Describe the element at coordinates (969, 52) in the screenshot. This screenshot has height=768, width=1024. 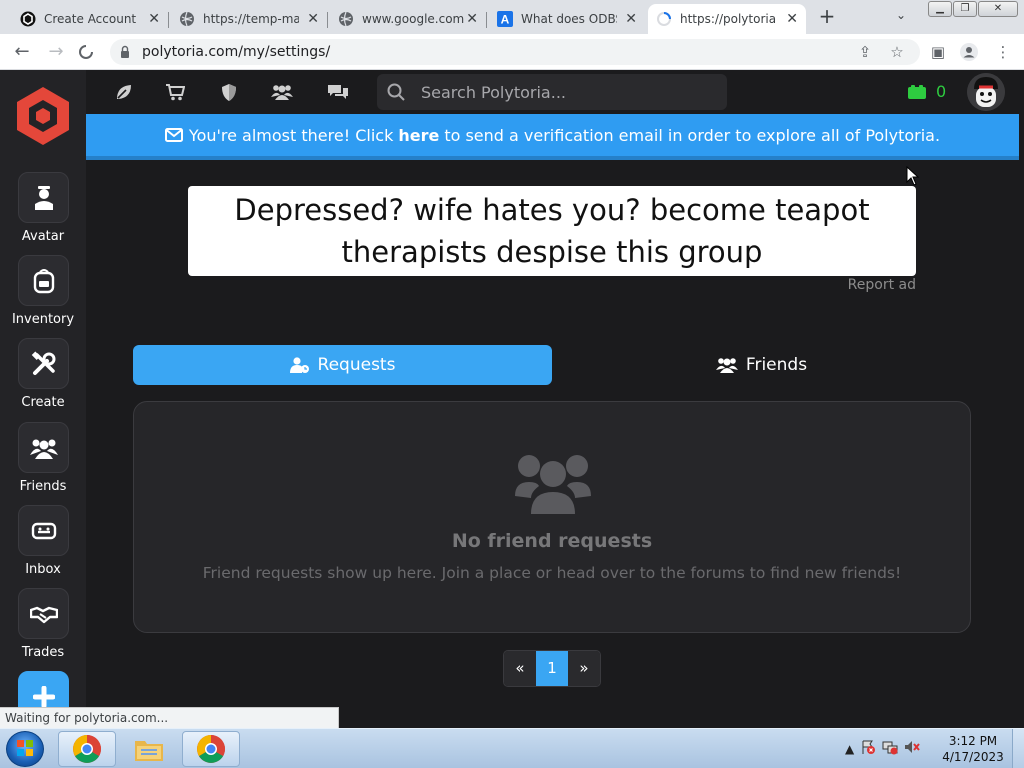
I see `profile-icon` at that location.